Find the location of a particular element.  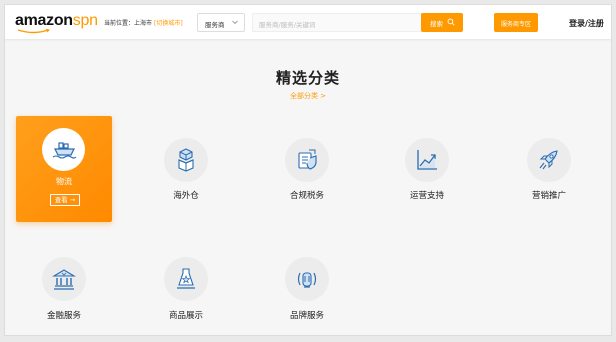

category-card-brand-services: 品牌服务 is located at coordinates (307, 286).